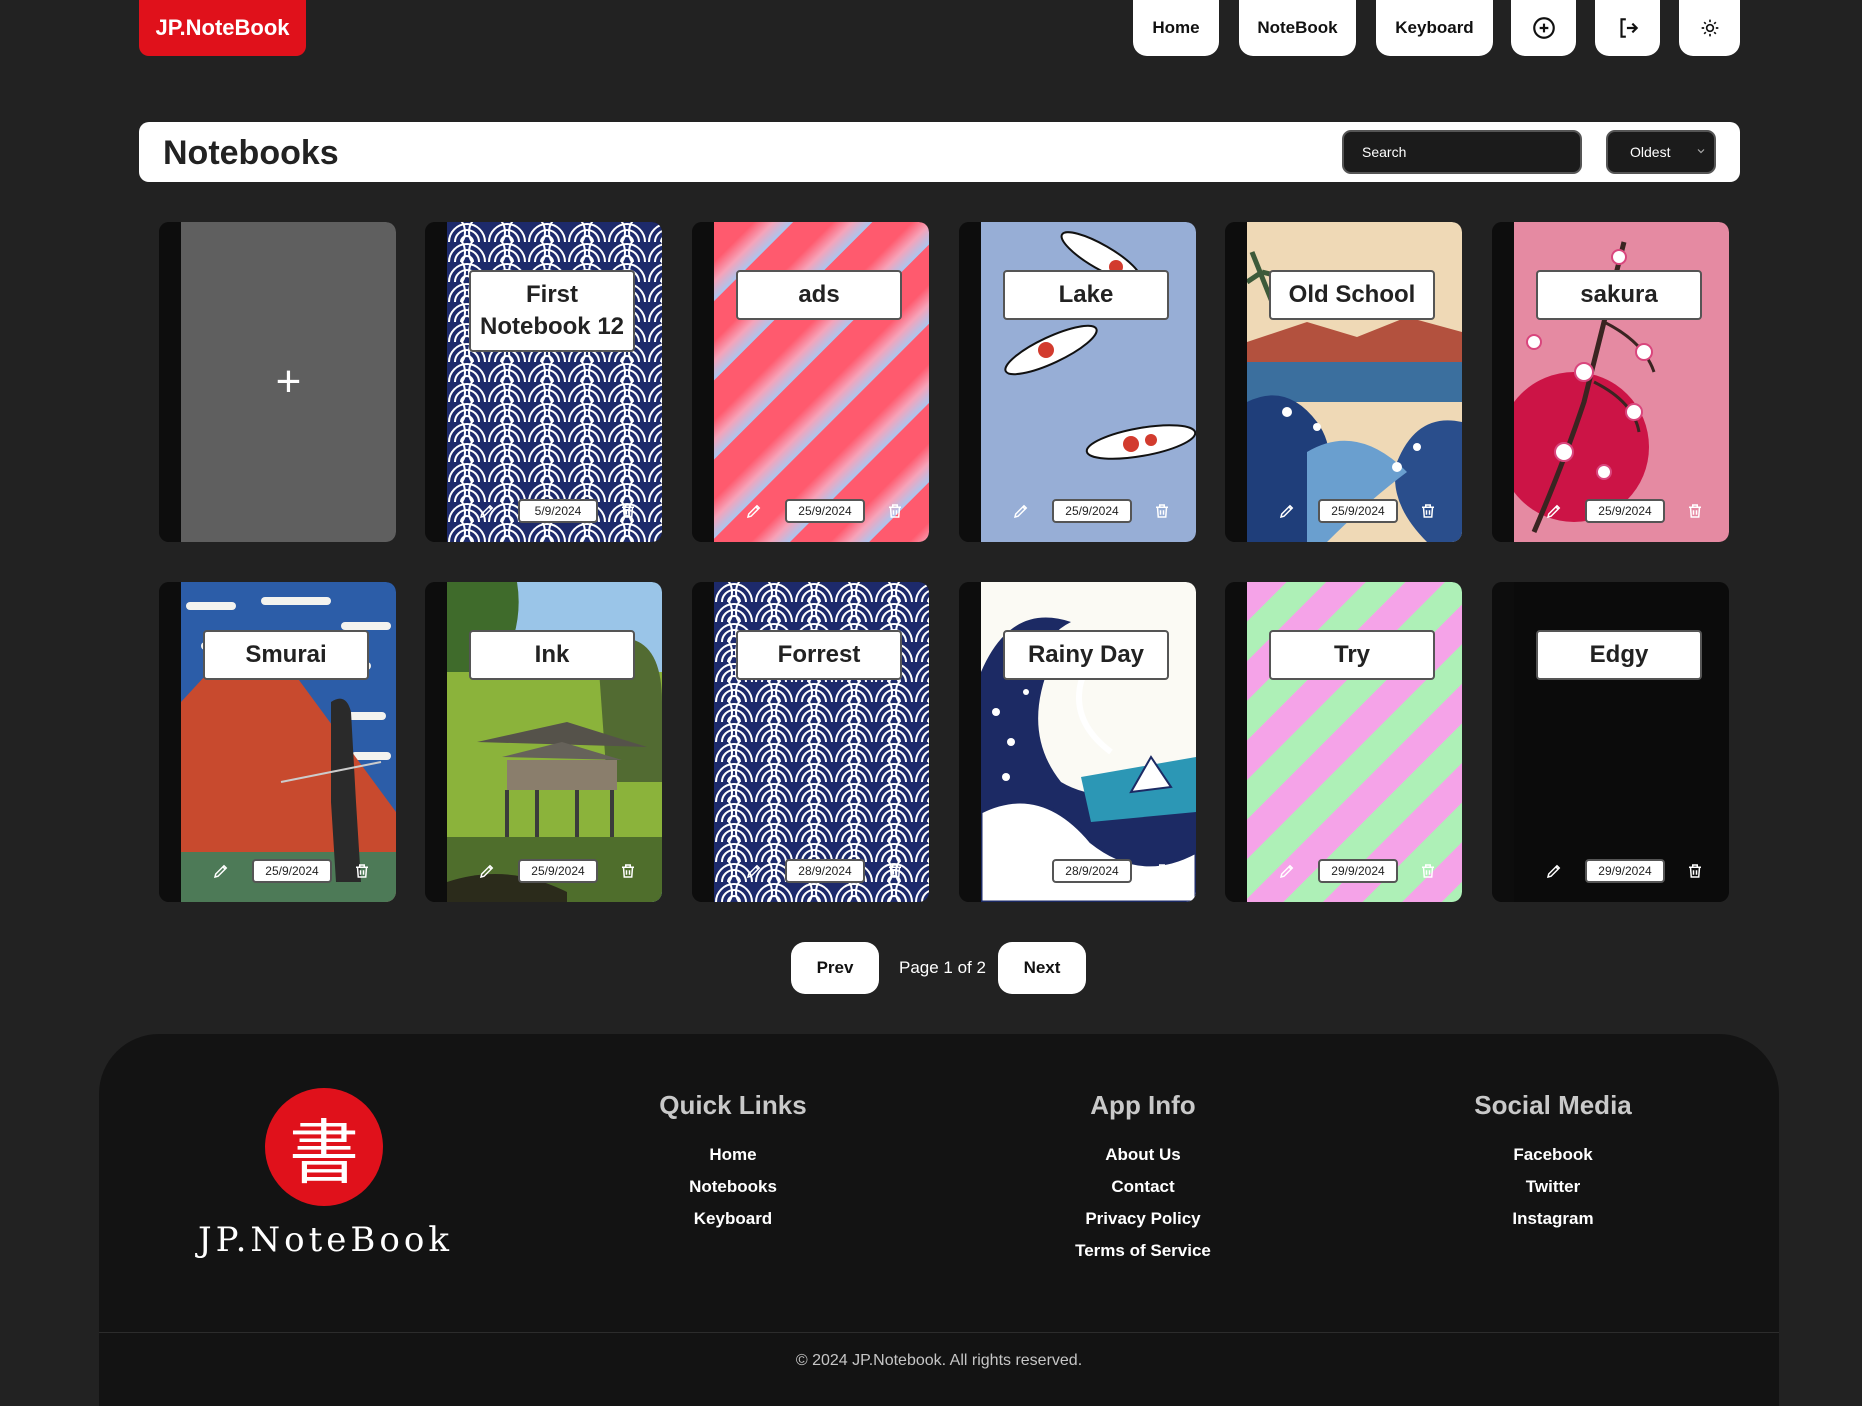 The height and width of the screenshot is (1406, 1862). I want to click on new-notebook-card: +, so click(277, 382).